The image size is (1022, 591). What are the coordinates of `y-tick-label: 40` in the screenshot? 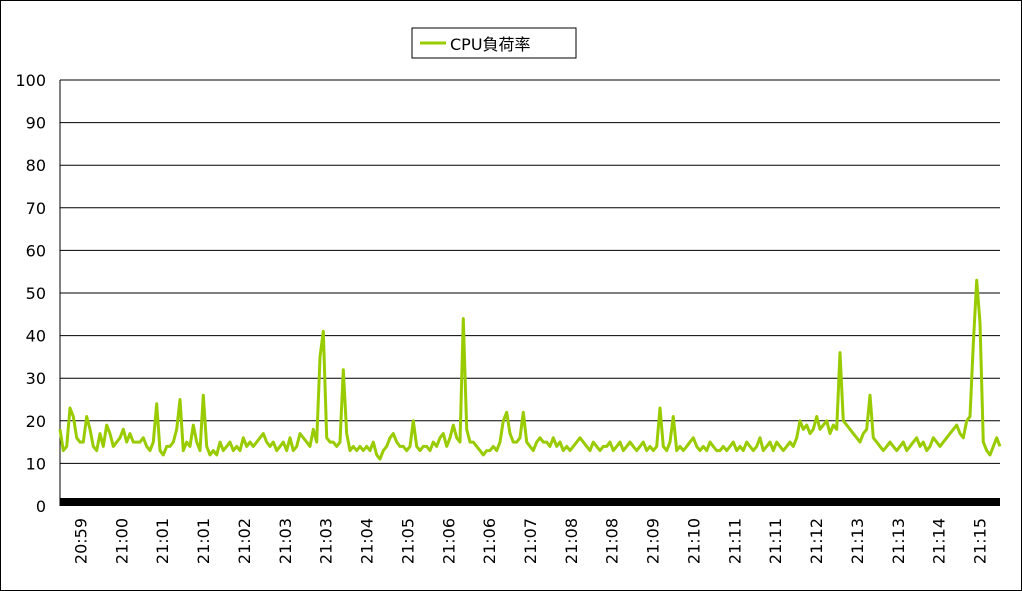 It's located at (36, 336).